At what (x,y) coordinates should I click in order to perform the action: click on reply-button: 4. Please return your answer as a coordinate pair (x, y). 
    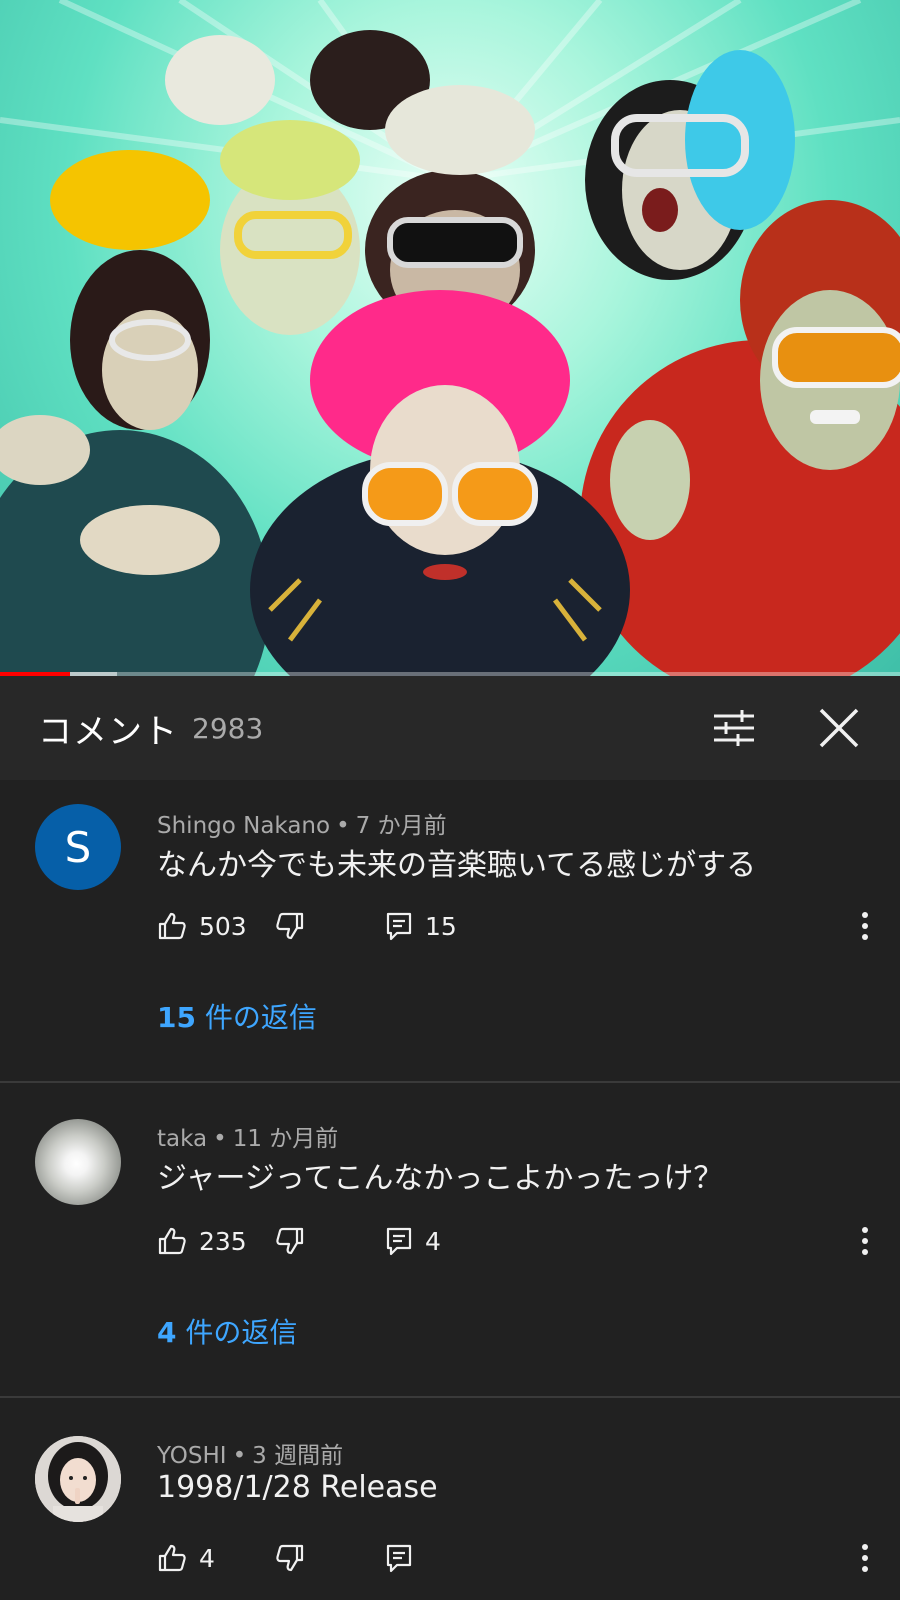
    Looking at the image, I should click on (413, 1241).